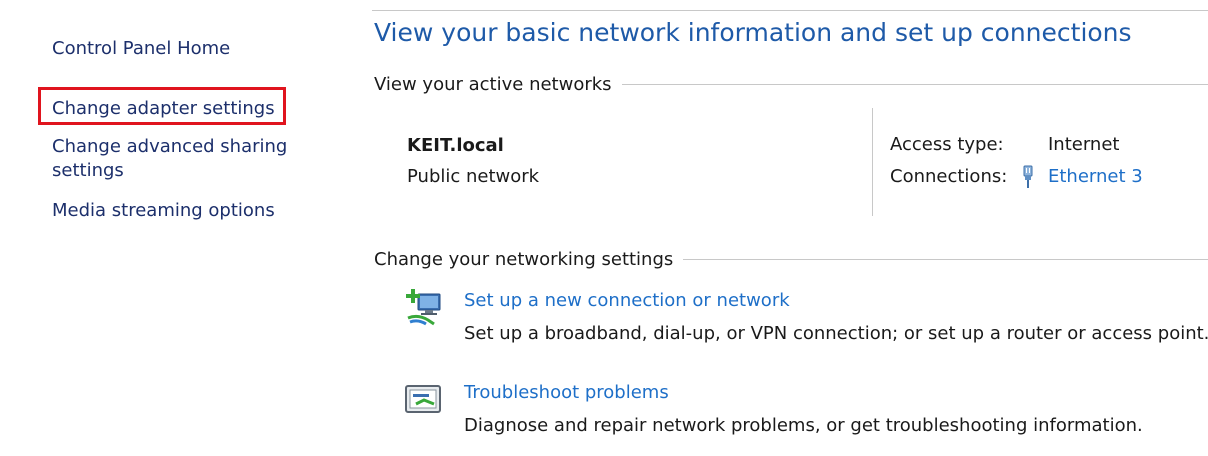  I want to click on highlight-box, so click(162, 106).